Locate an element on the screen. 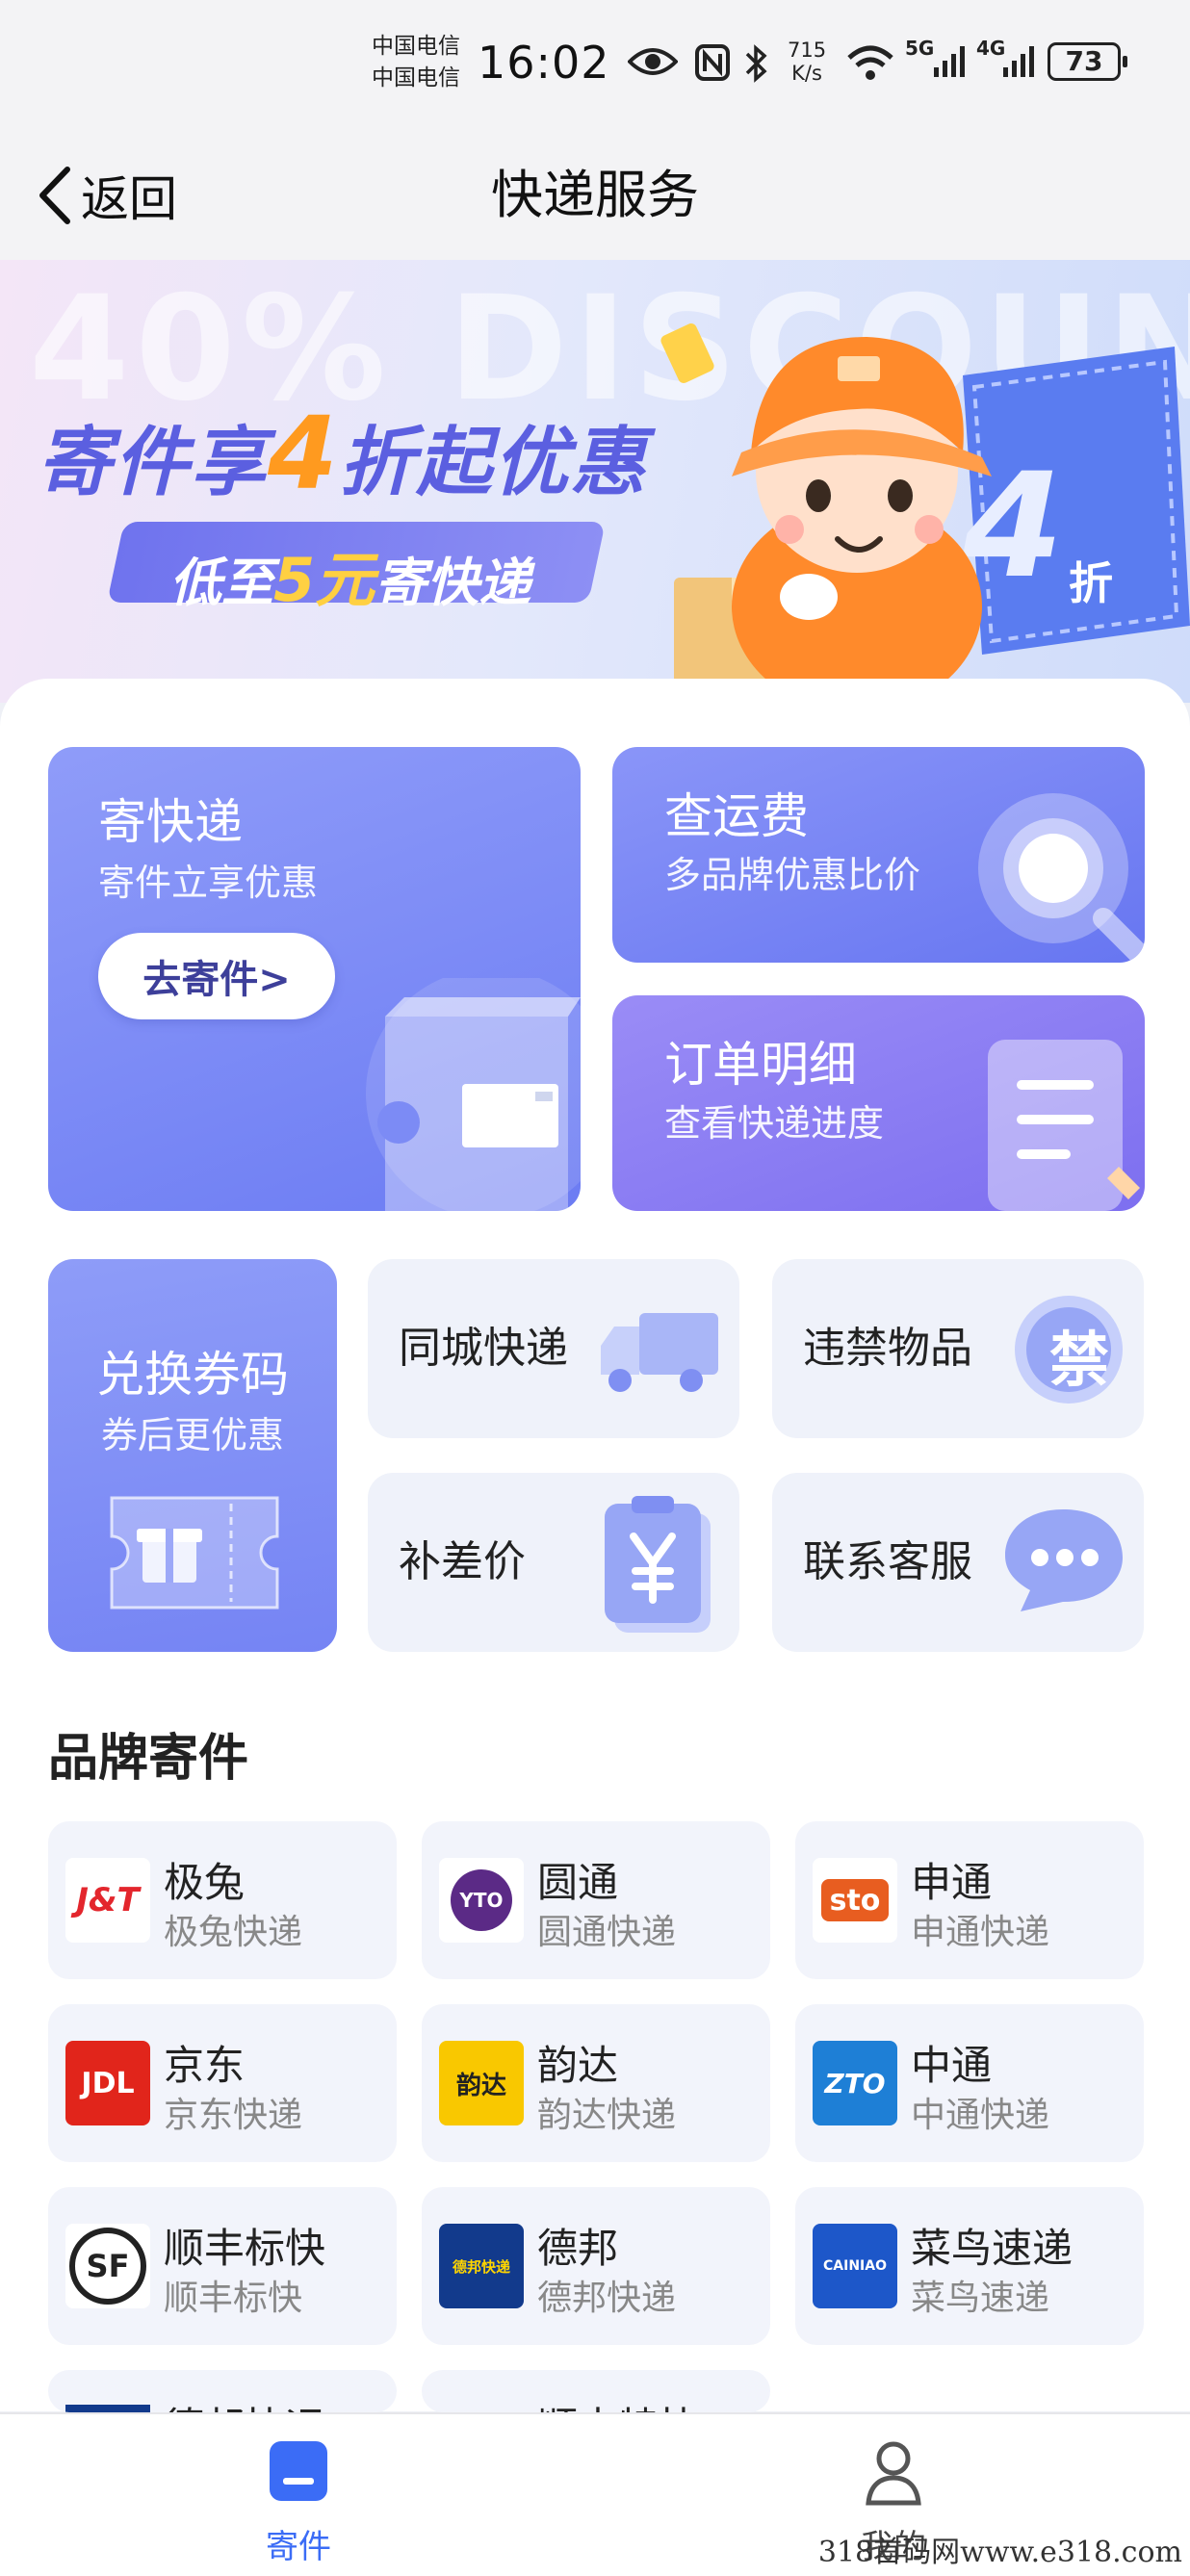 The image size is (1190, 2576). brand-subtitle: 圆通快递 is located at coordinates (607, 1932).